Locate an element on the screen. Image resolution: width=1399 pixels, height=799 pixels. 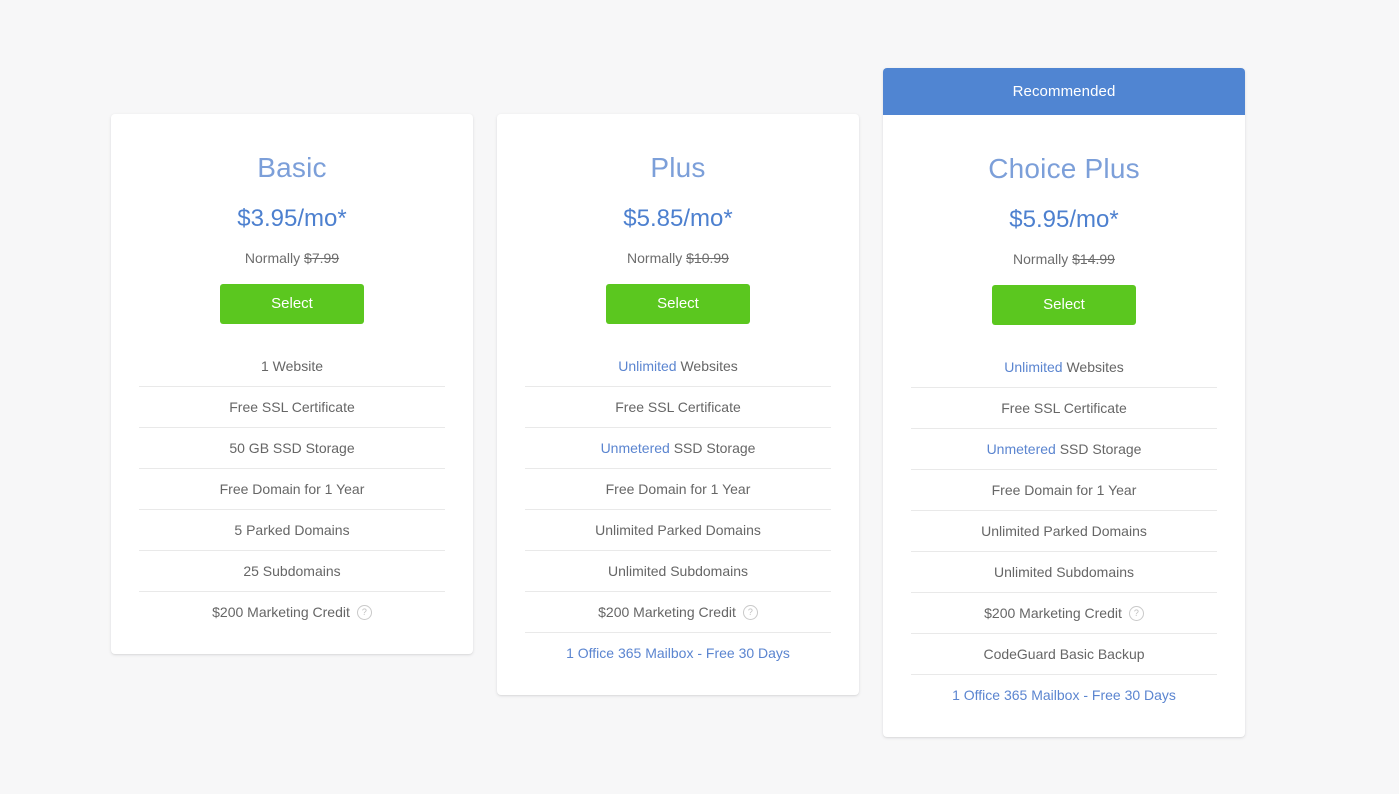
plan-normal-price: Normally $10.99 is located at coordinates (678, 258).